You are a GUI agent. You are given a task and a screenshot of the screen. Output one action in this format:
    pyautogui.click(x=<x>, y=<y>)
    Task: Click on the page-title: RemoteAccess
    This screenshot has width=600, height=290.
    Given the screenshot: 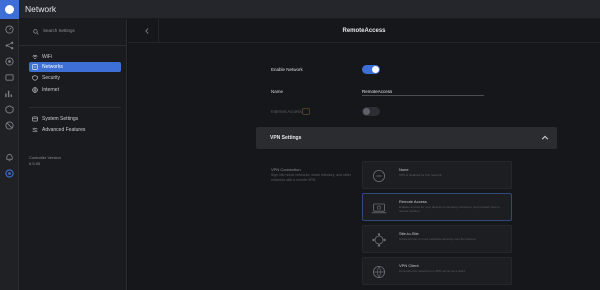 What is the action you would take?
    pyautogui.click(x=364, y=31)
    